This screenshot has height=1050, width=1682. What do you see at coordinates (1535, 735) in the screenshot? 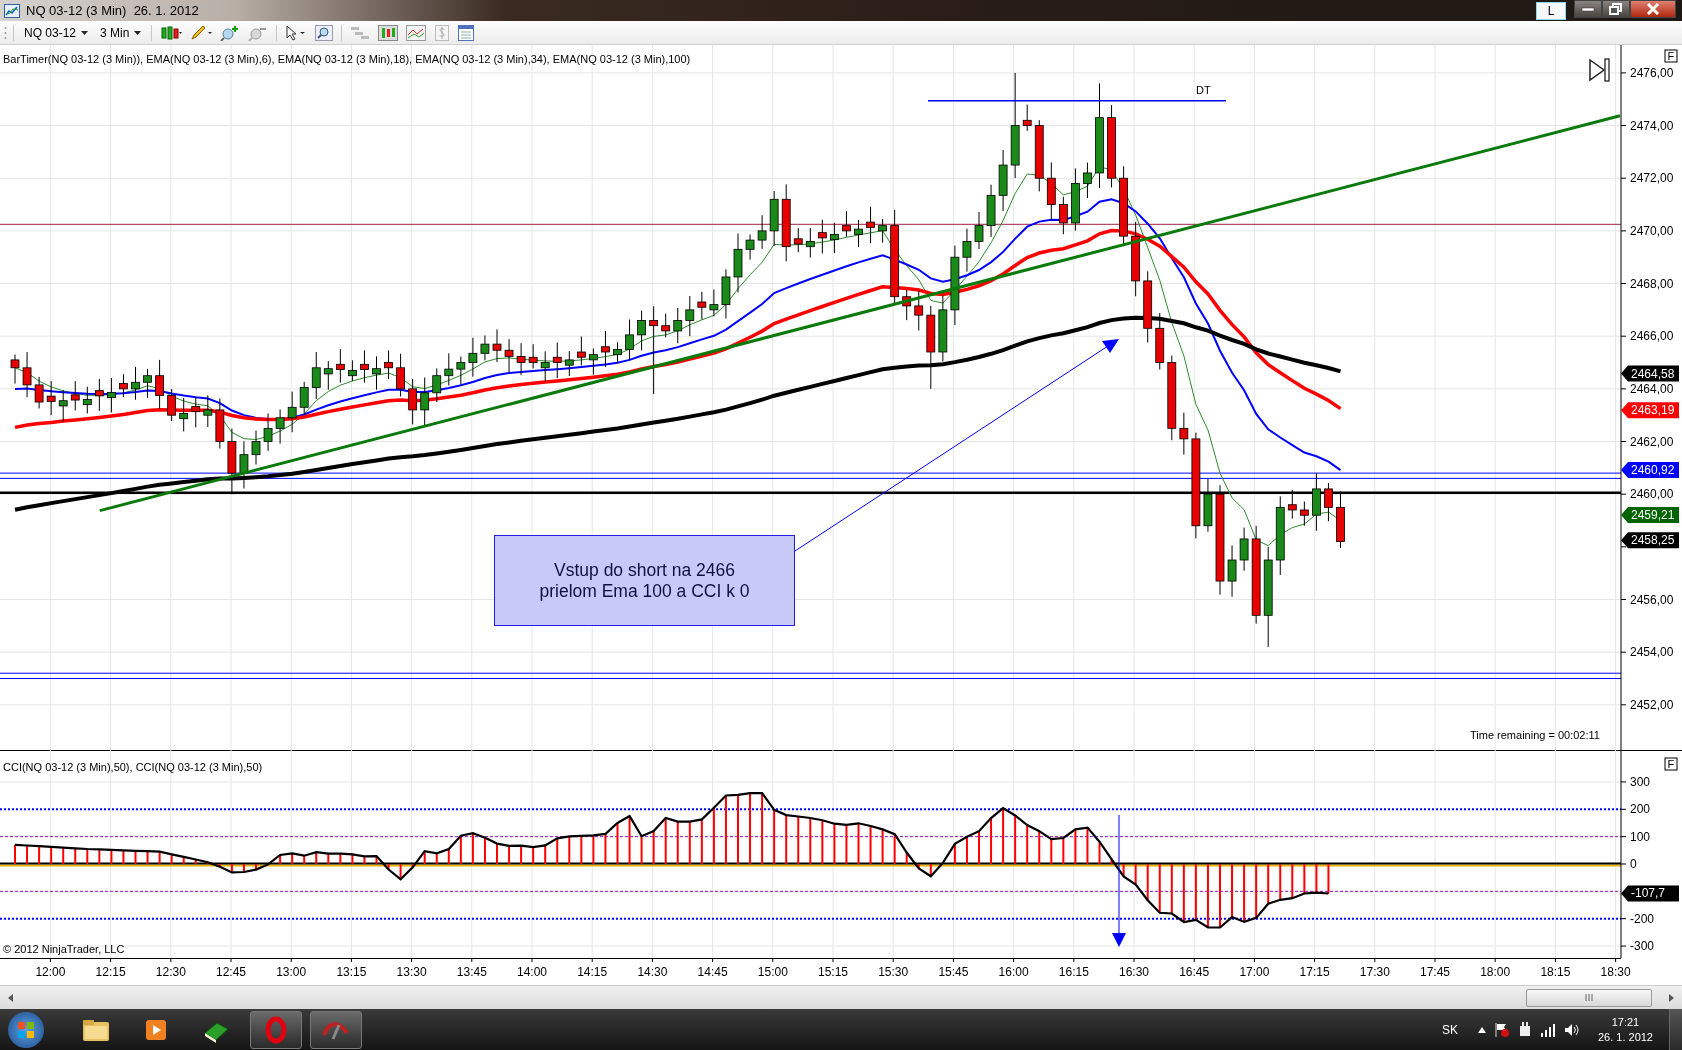
I see `time-remaining-label: Time remaining = 00:02:11` at bounding box center [1535, 735].